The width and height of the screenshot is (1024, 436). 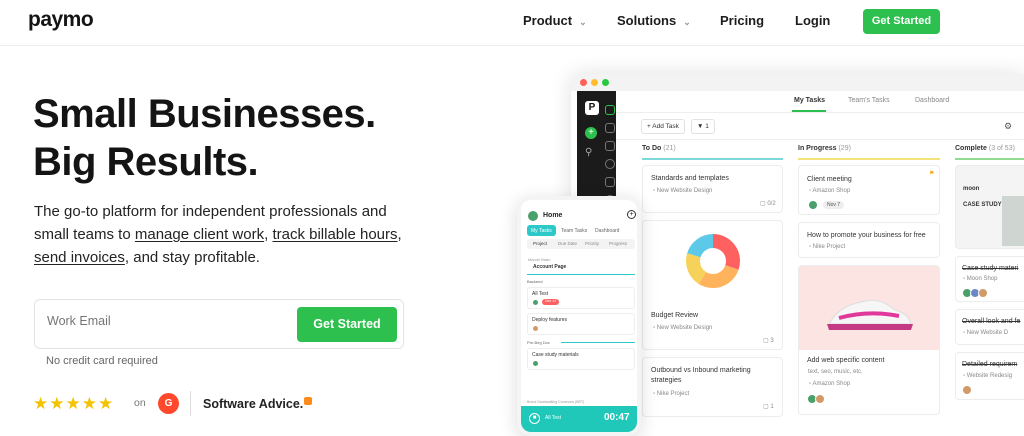 I want to click on project-name: New Website Design, so click(x=684, y=191).